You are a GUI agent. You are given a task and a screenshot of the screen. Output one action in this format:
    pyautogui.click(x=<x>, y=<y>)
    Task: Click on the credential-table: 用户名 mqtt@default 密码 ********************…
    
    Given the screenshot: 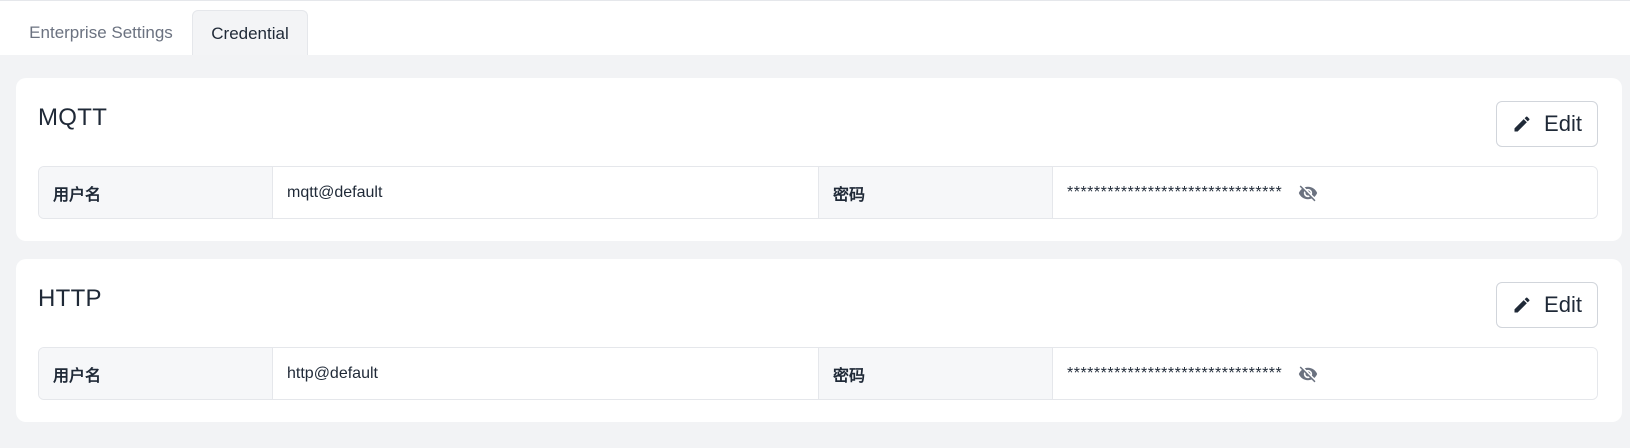 What is the action you would take?
    pyautogui.click(x=818, y=192)
    